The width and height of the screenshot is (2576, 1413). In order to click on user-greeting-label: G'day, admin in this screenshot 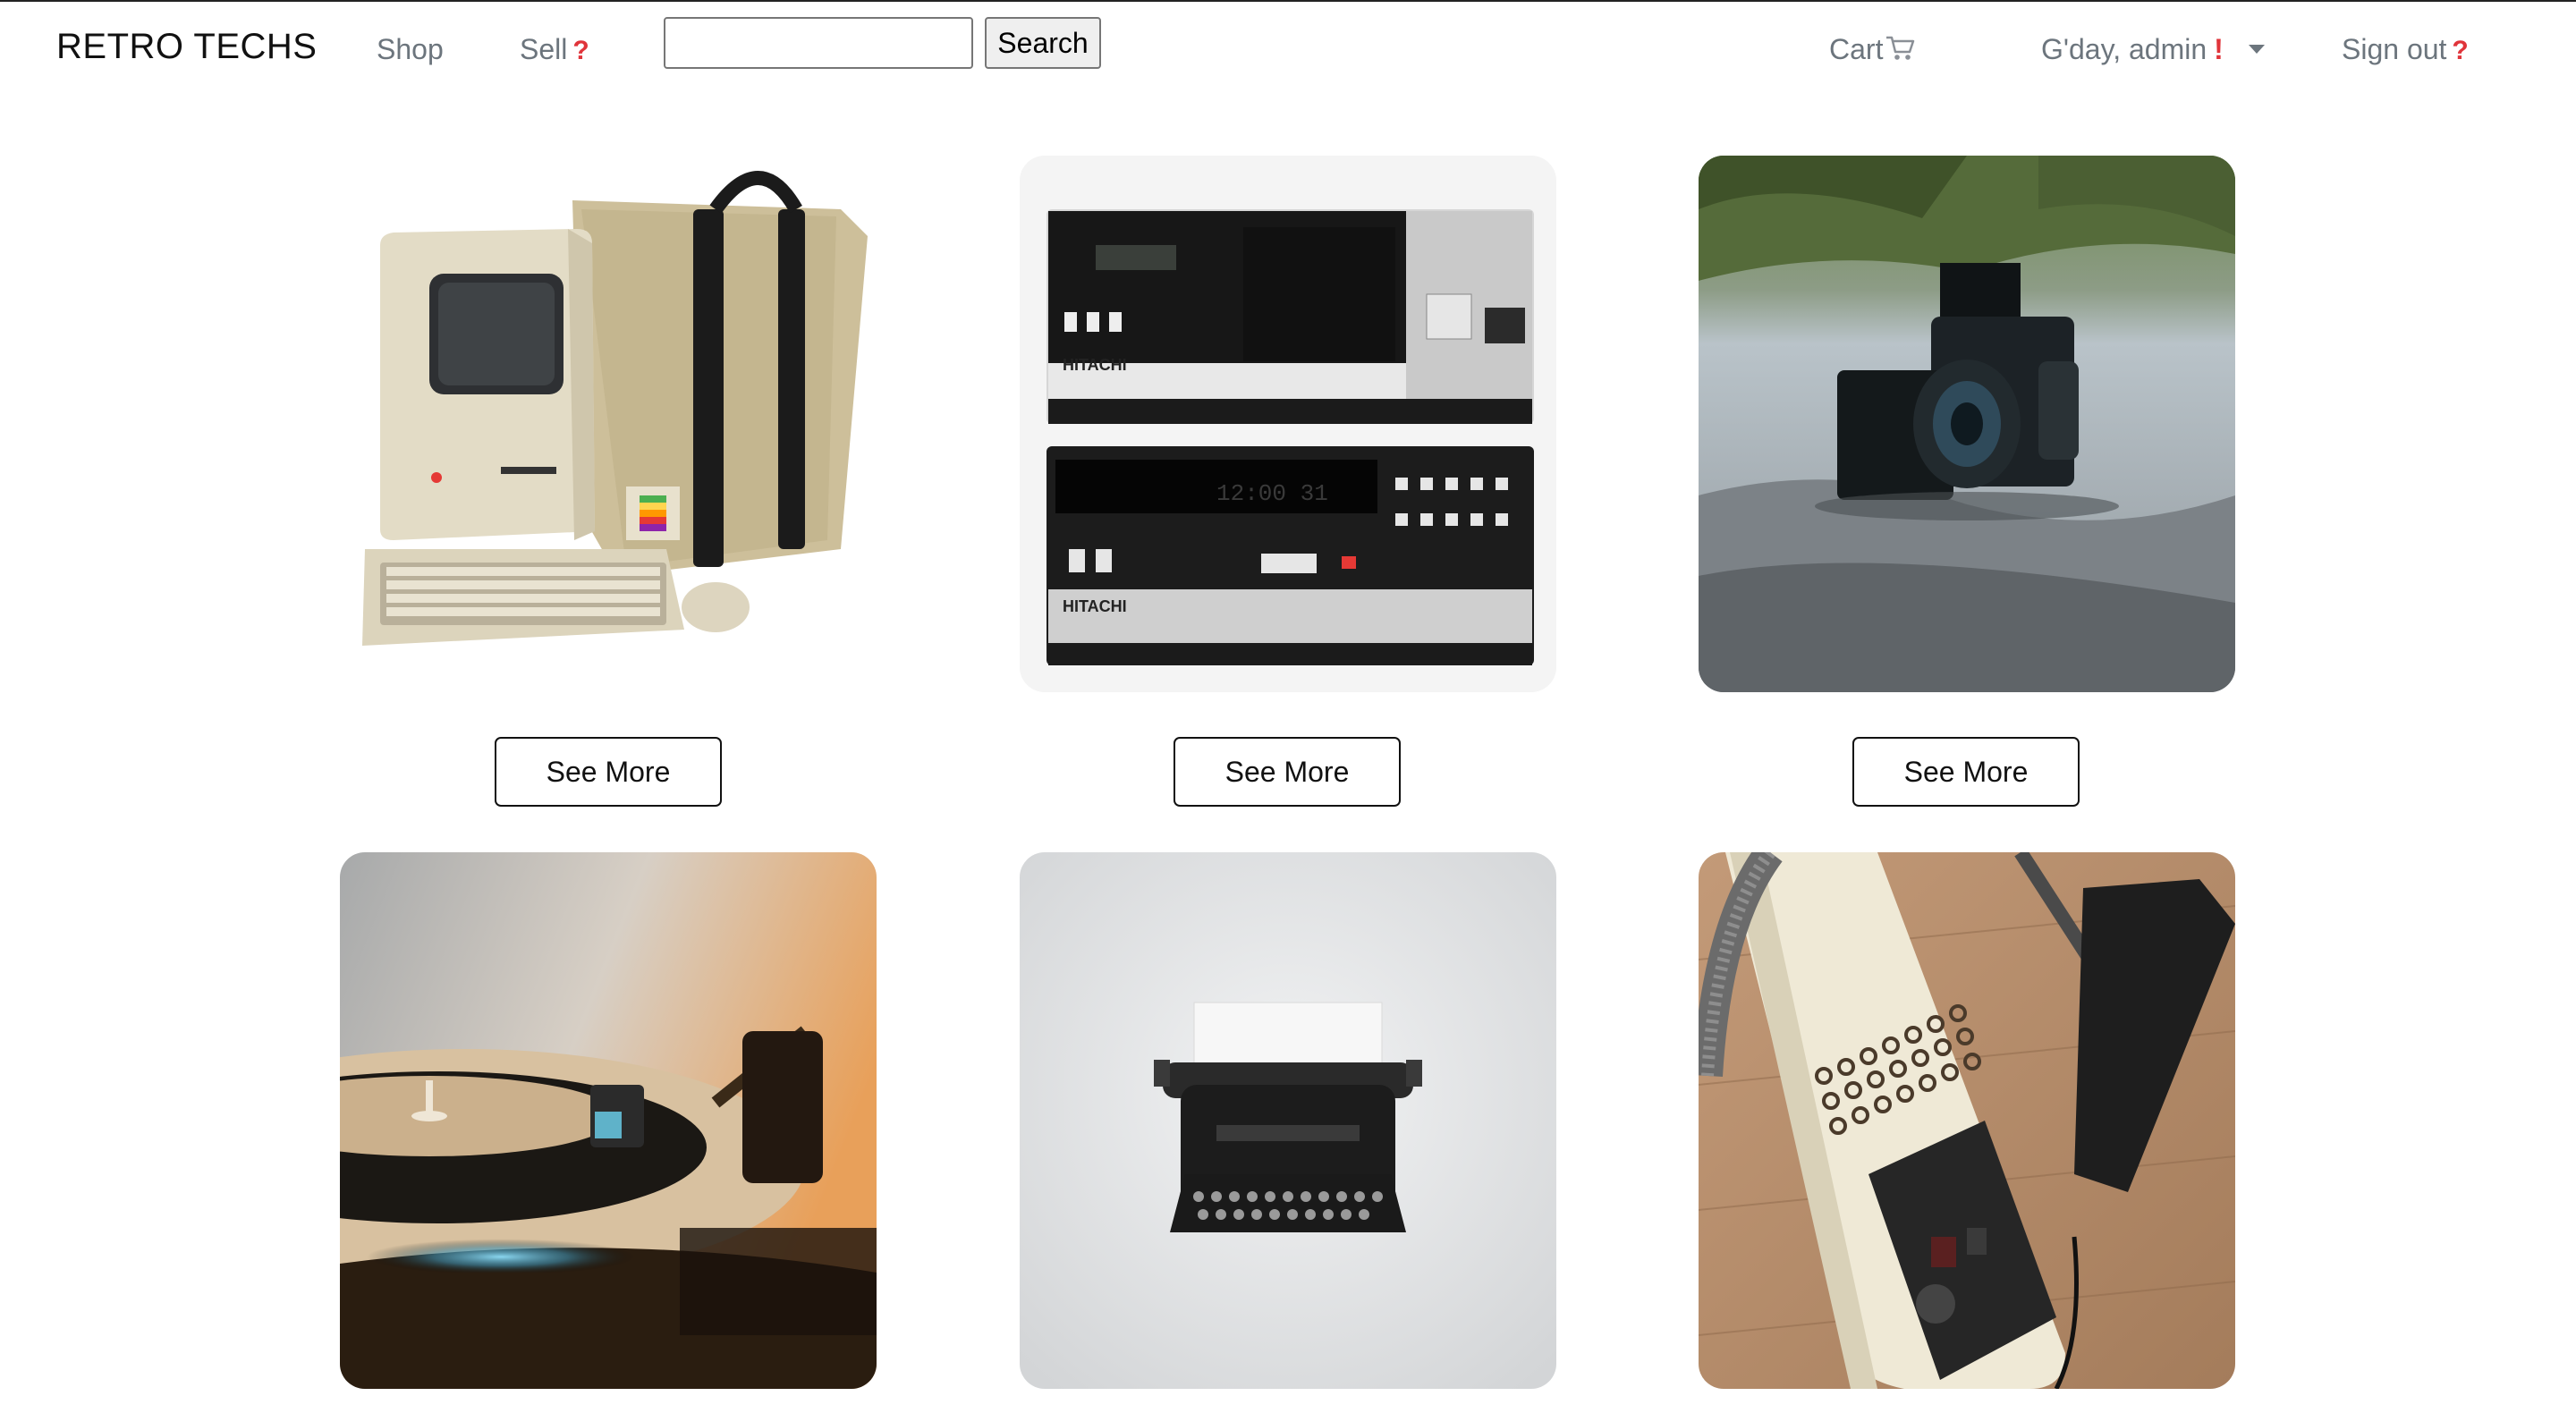, I will do `click(2124, 49)`.